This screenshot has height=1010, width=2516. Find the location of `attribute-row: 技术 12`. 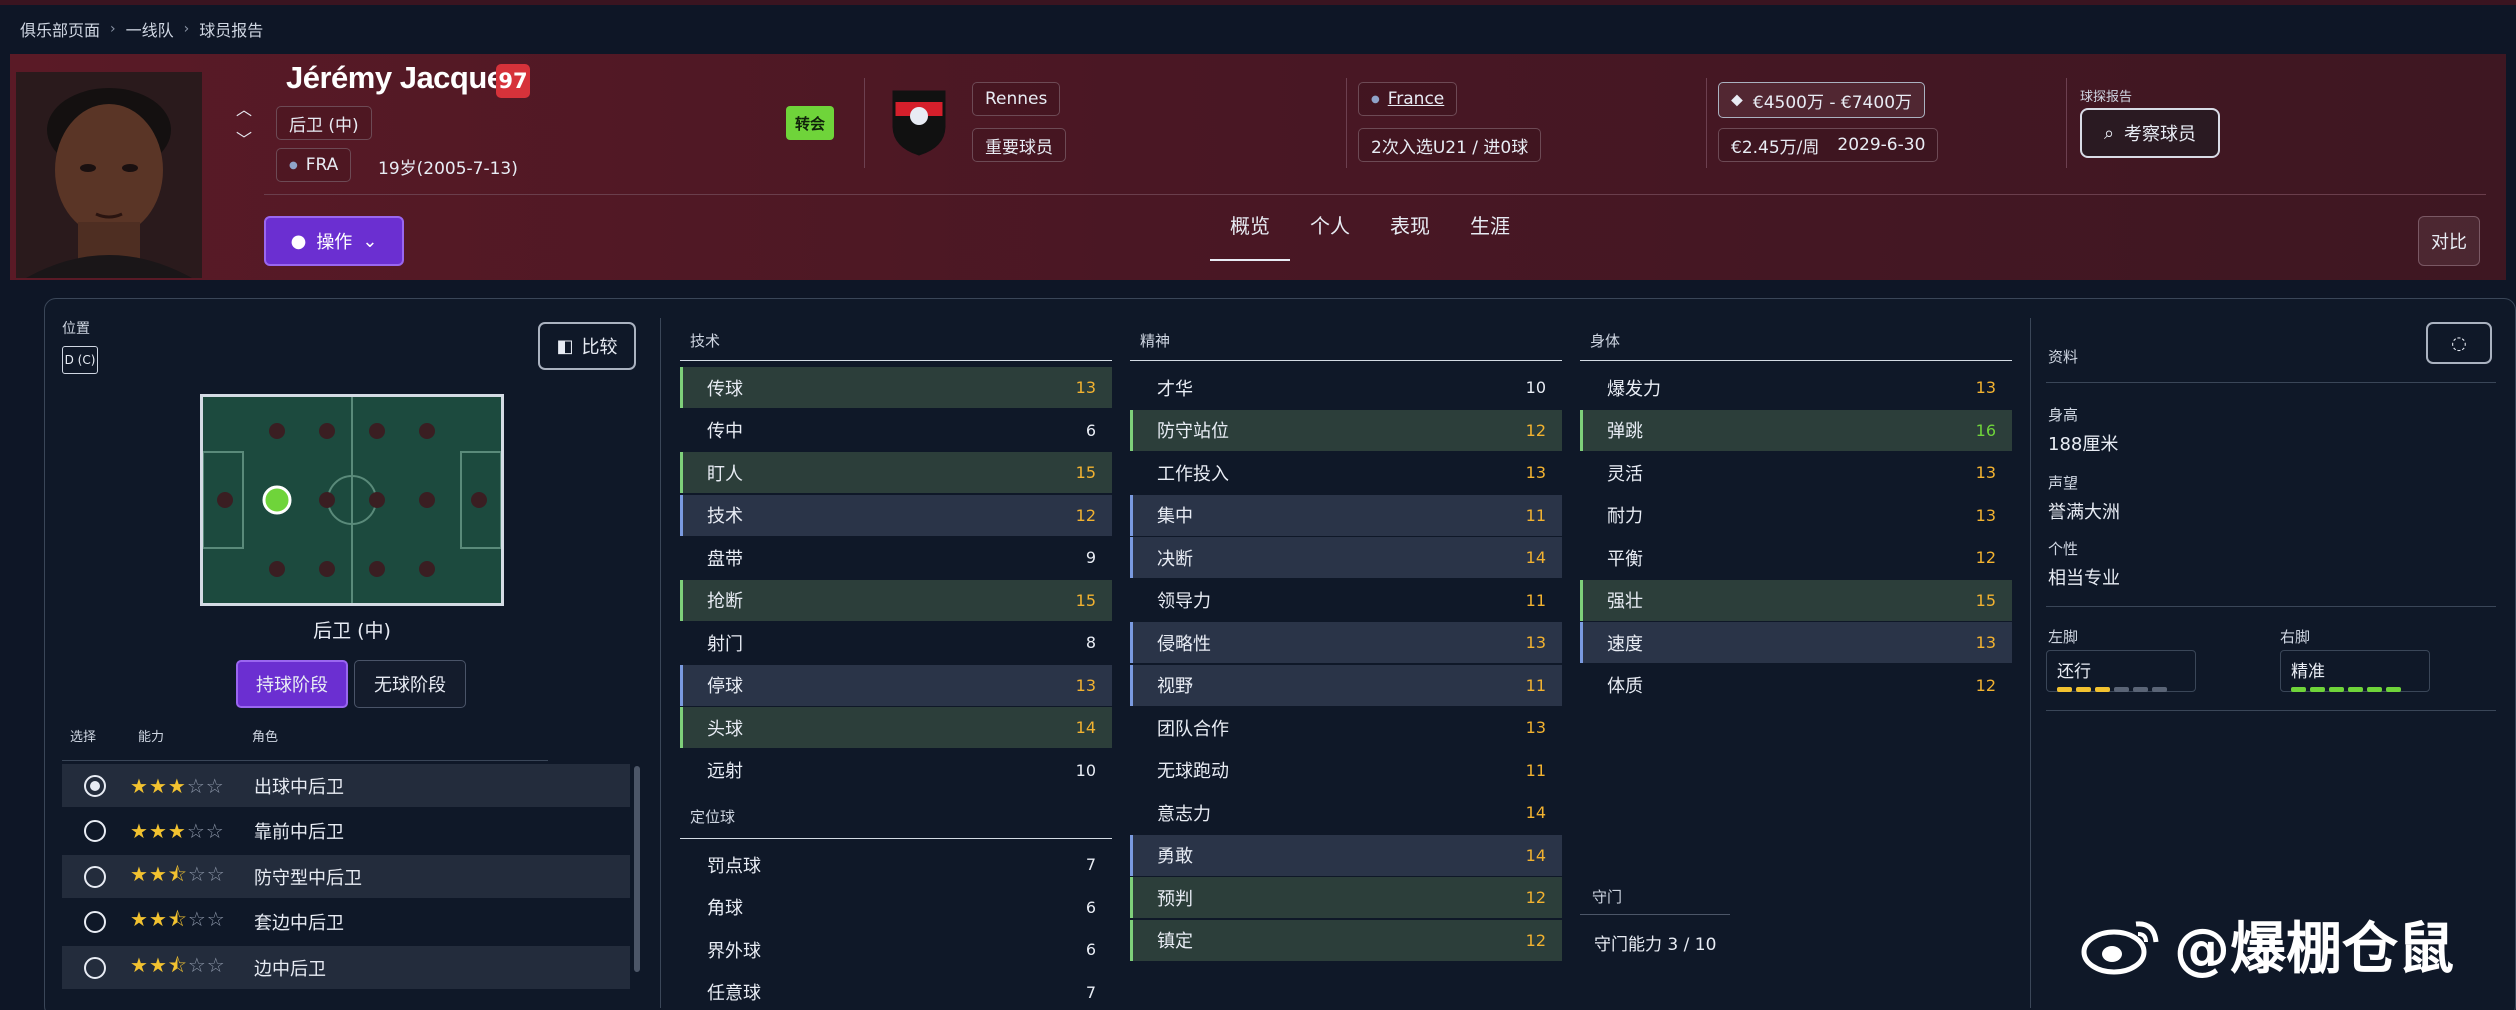

attribute-row: 技术 12 is located at coordinates (896, 515).